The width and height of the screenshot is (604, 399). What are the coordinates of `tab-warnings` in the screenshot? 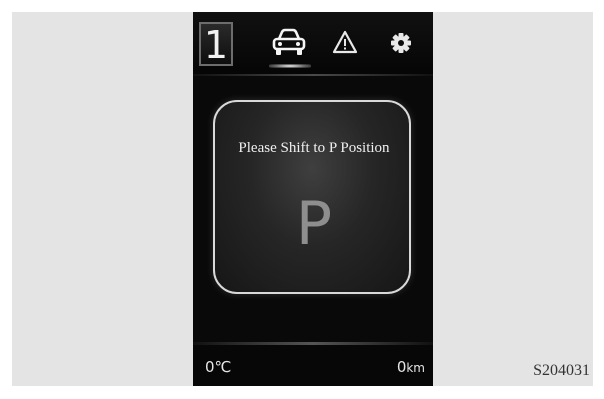 It's located at (345, 43).